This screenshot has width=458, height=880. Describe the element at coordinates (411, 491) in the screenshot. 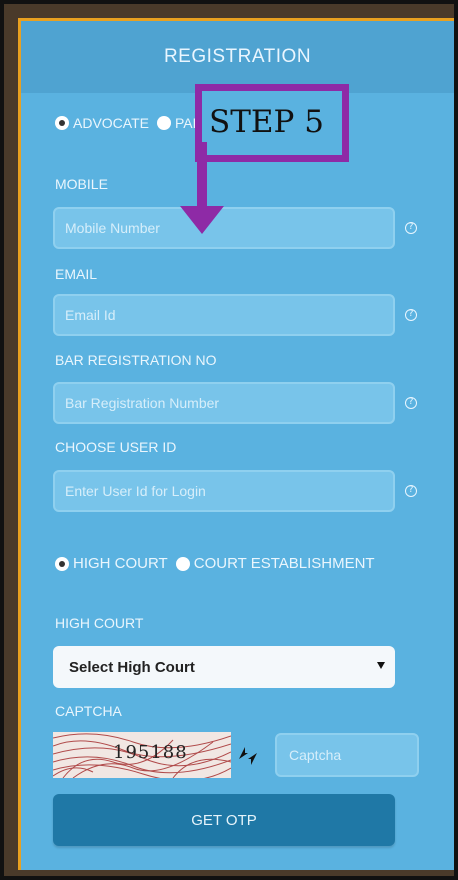

I see `user-id-help-icon: ?` at that location.